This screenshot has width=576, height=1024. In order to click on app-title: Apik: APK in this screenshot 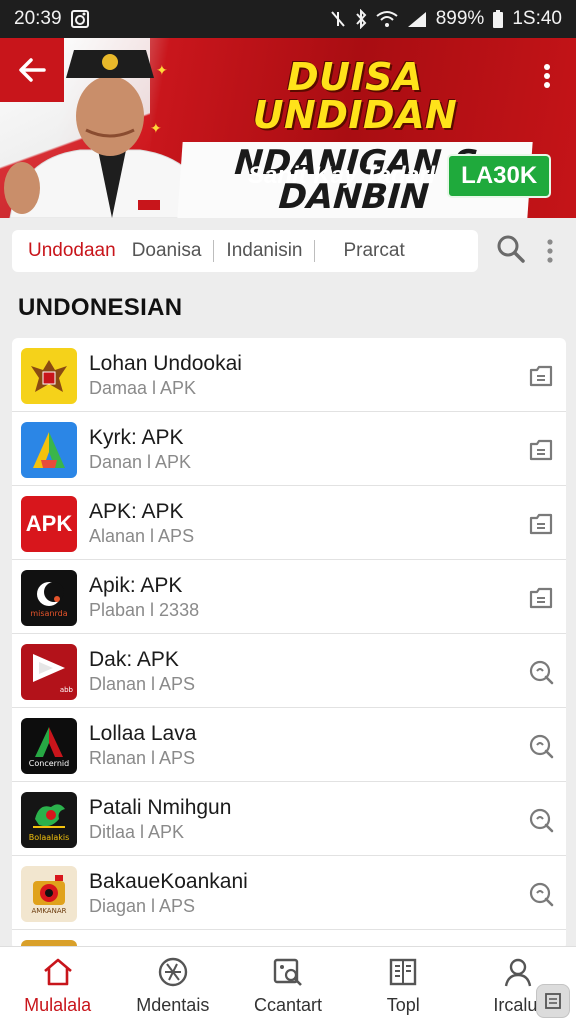, I will do `click(136, 585)`.